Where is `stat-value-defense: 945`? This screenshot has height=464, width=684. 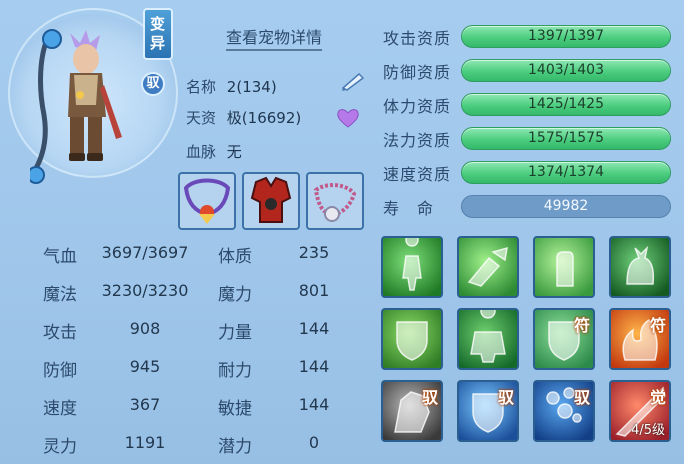
stat-value-defense: 945 is located at coordinates (145, 366).